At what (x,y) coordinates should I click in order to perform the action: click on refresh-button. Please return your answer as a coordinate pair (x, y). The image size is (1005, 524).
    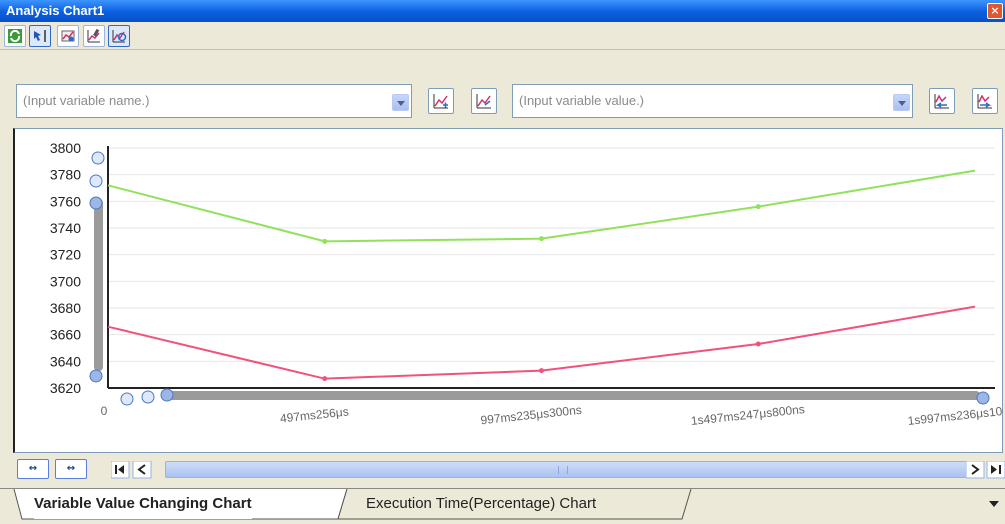
    Looking at the image, I should click on (15, 36).